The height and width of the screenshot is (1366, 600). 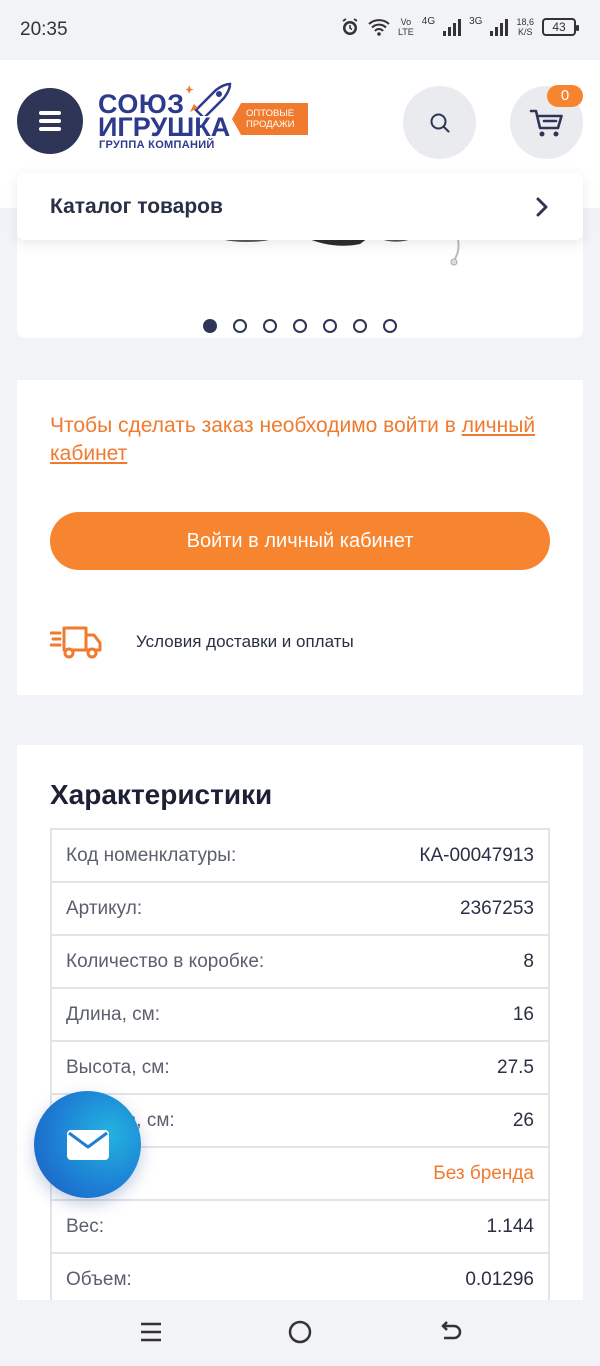 I want to click on menu-button, so click(x=50, y=121).